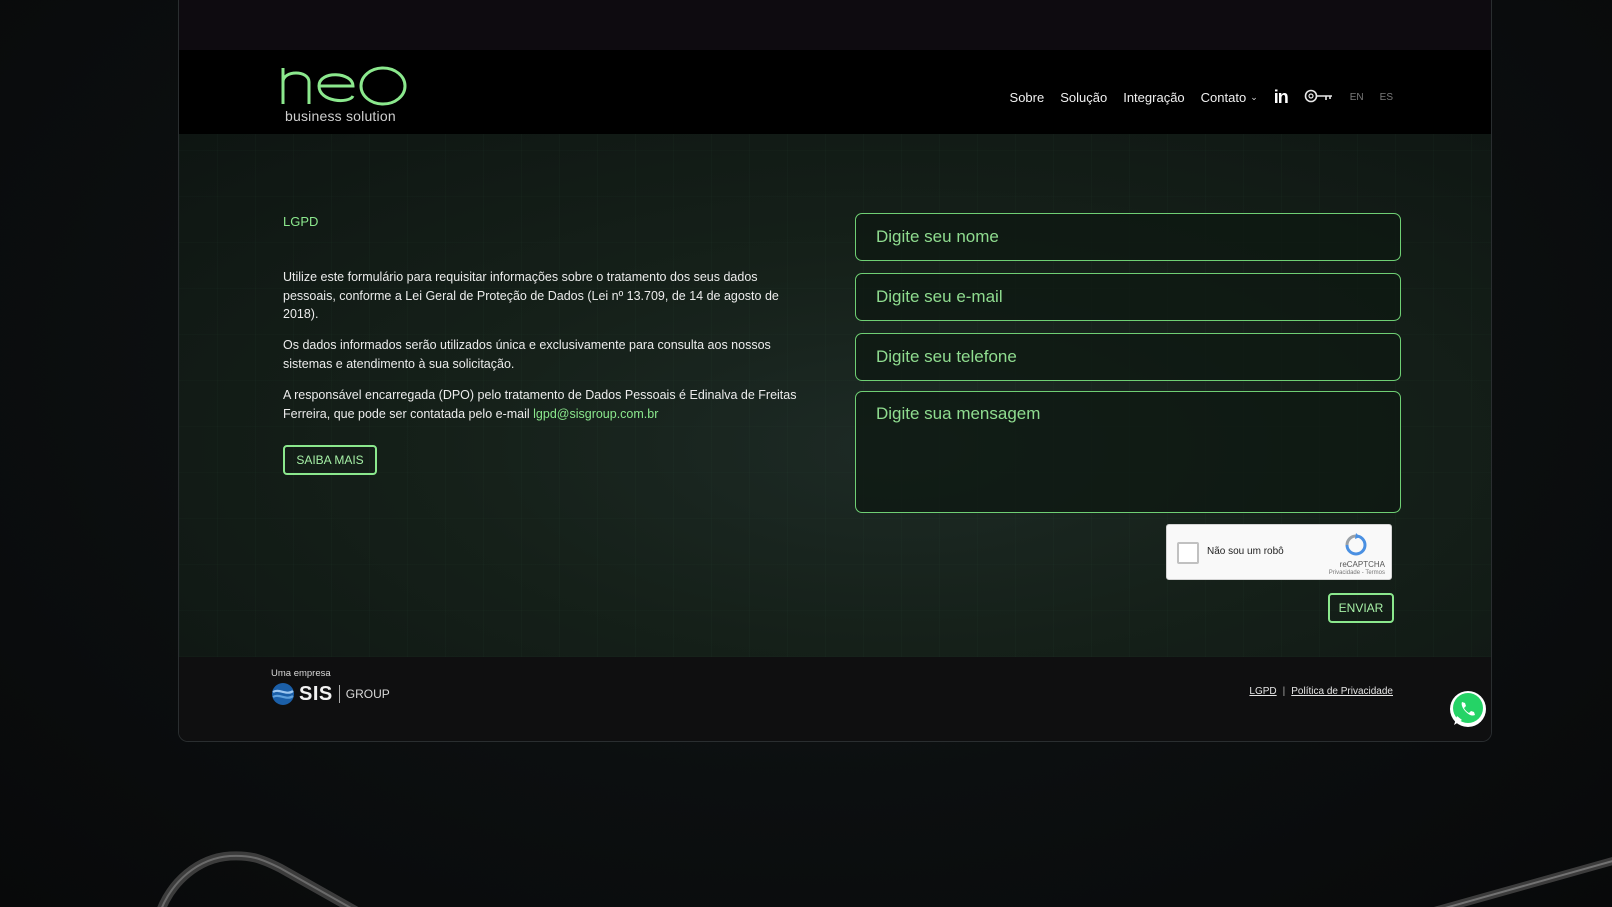  Describe the element at coordinates (1356, 544) in the screenshot. I see `recaptcha-icon` at that location.